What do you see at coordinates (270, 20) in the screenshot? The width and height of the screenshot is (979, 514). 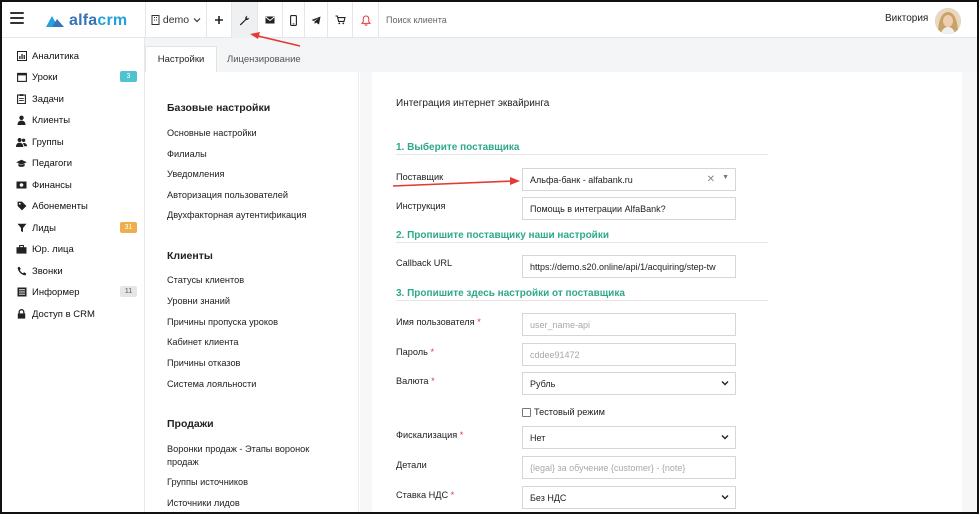 I see `mail-button` at bounding box center [270, 20].